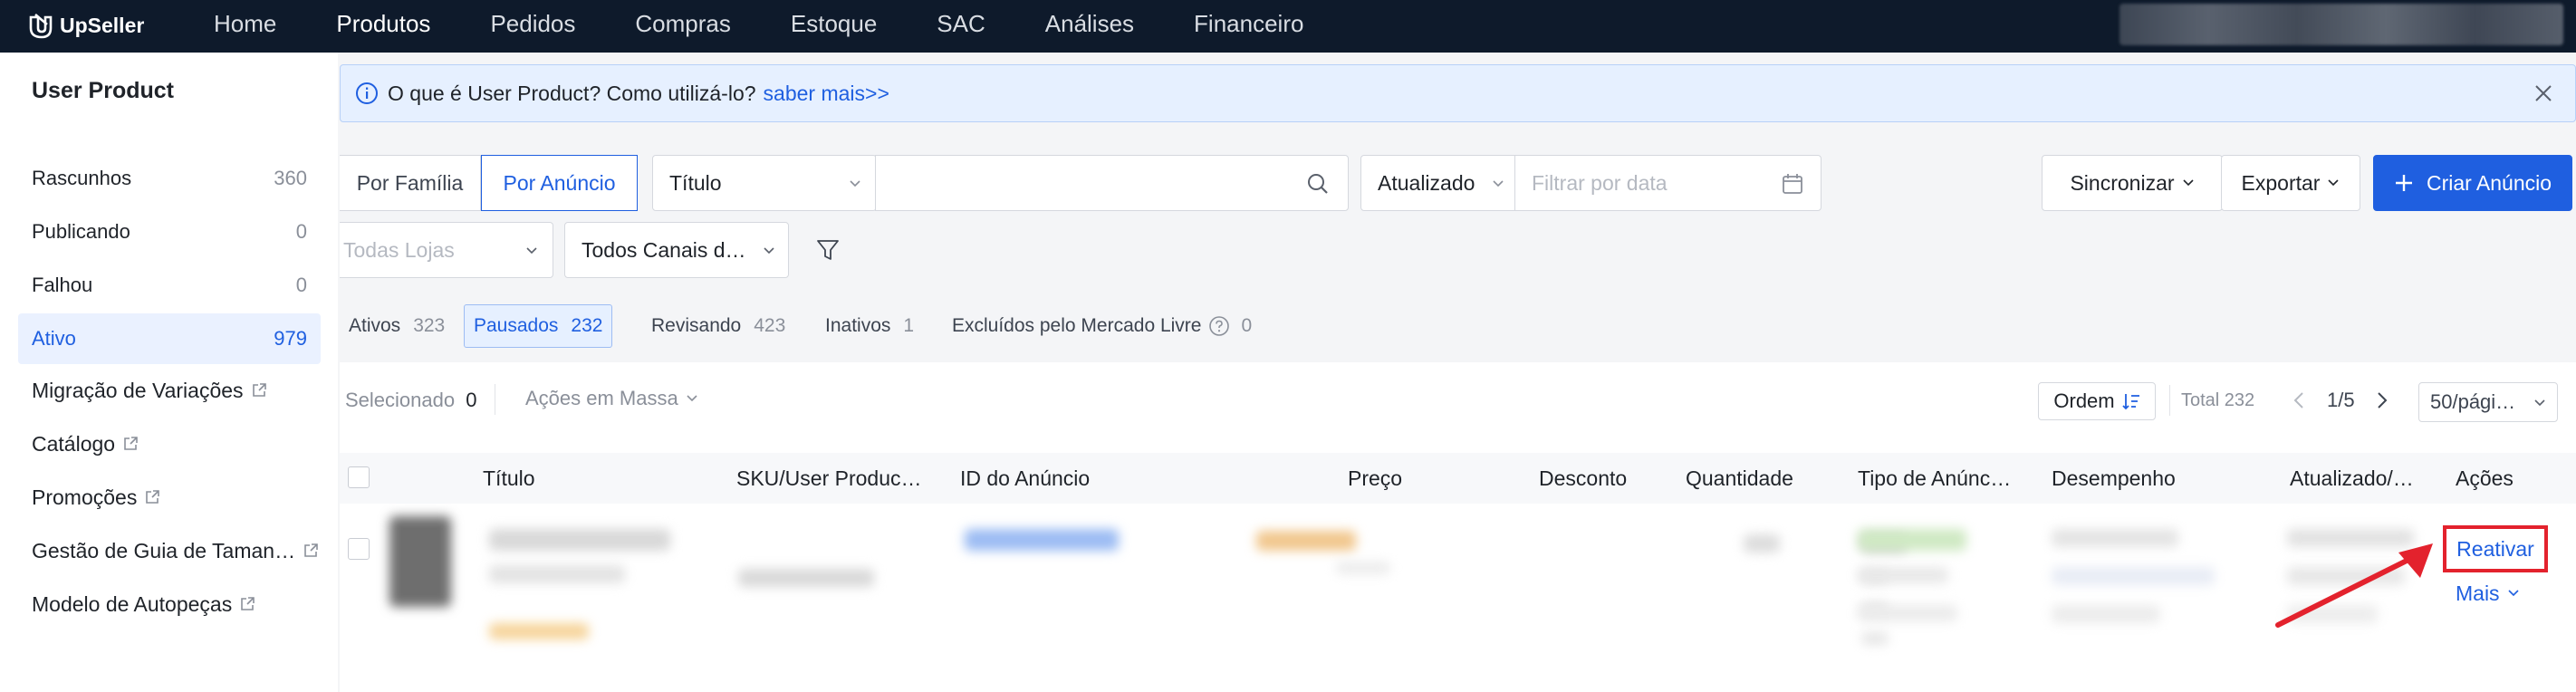 Image resolution: width=2576 pixels, height=692 pixels. Describe the element at coordinates (2543, 94) in the screenshot. I see `close-icon` at that location.